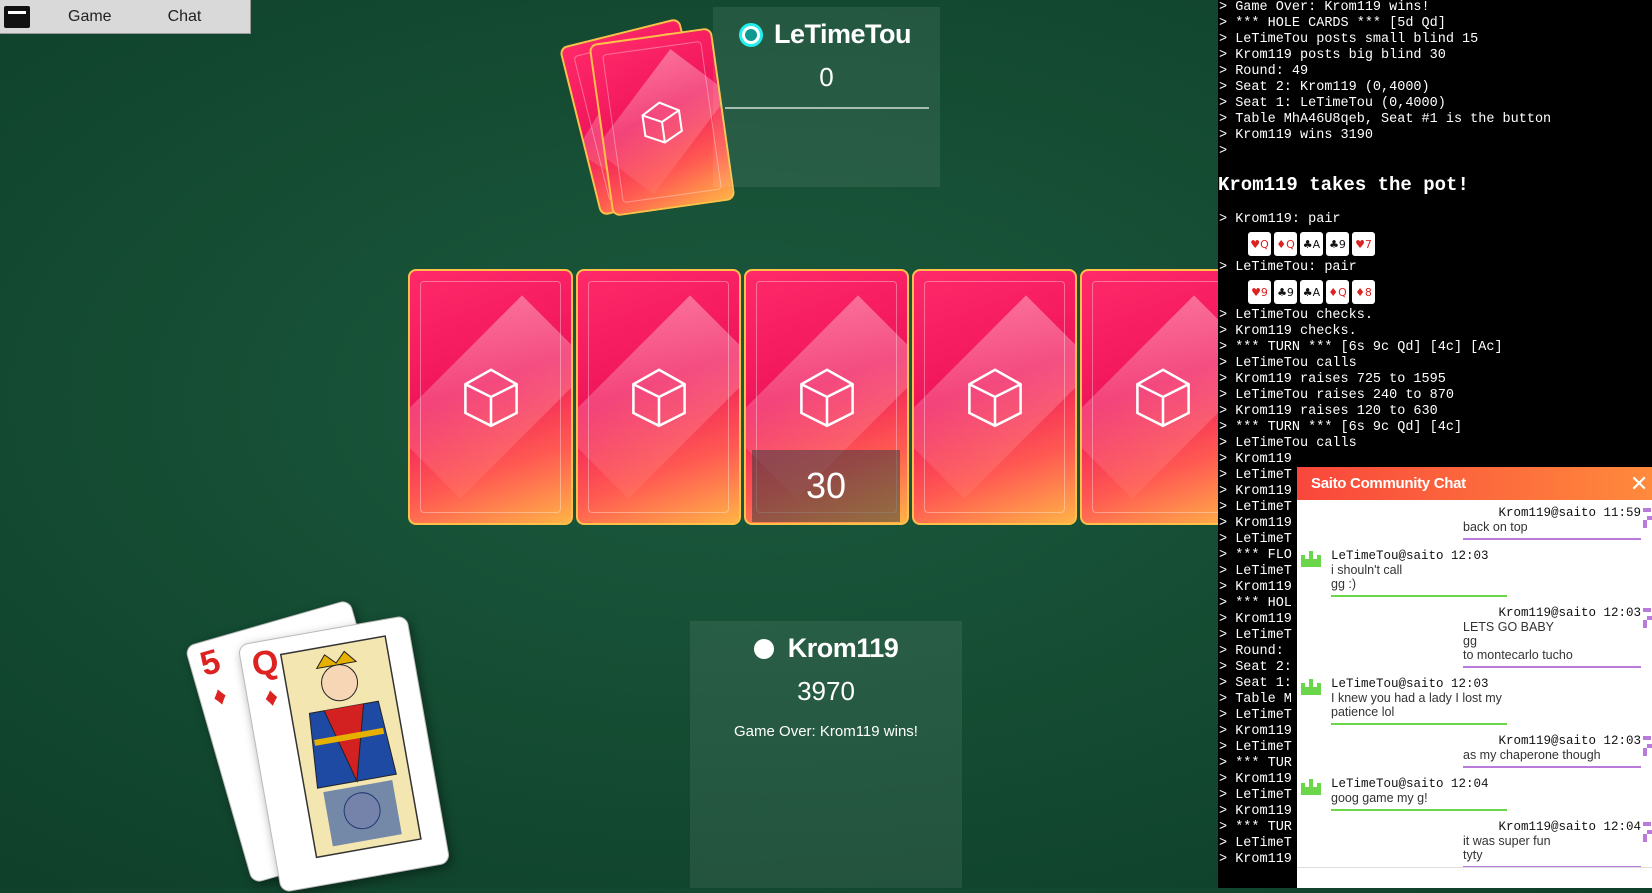  What do you see at coordinates (1473, 855) in the screenshot?
I see `chat-text: tyty` at bounding box center [1473, 855].